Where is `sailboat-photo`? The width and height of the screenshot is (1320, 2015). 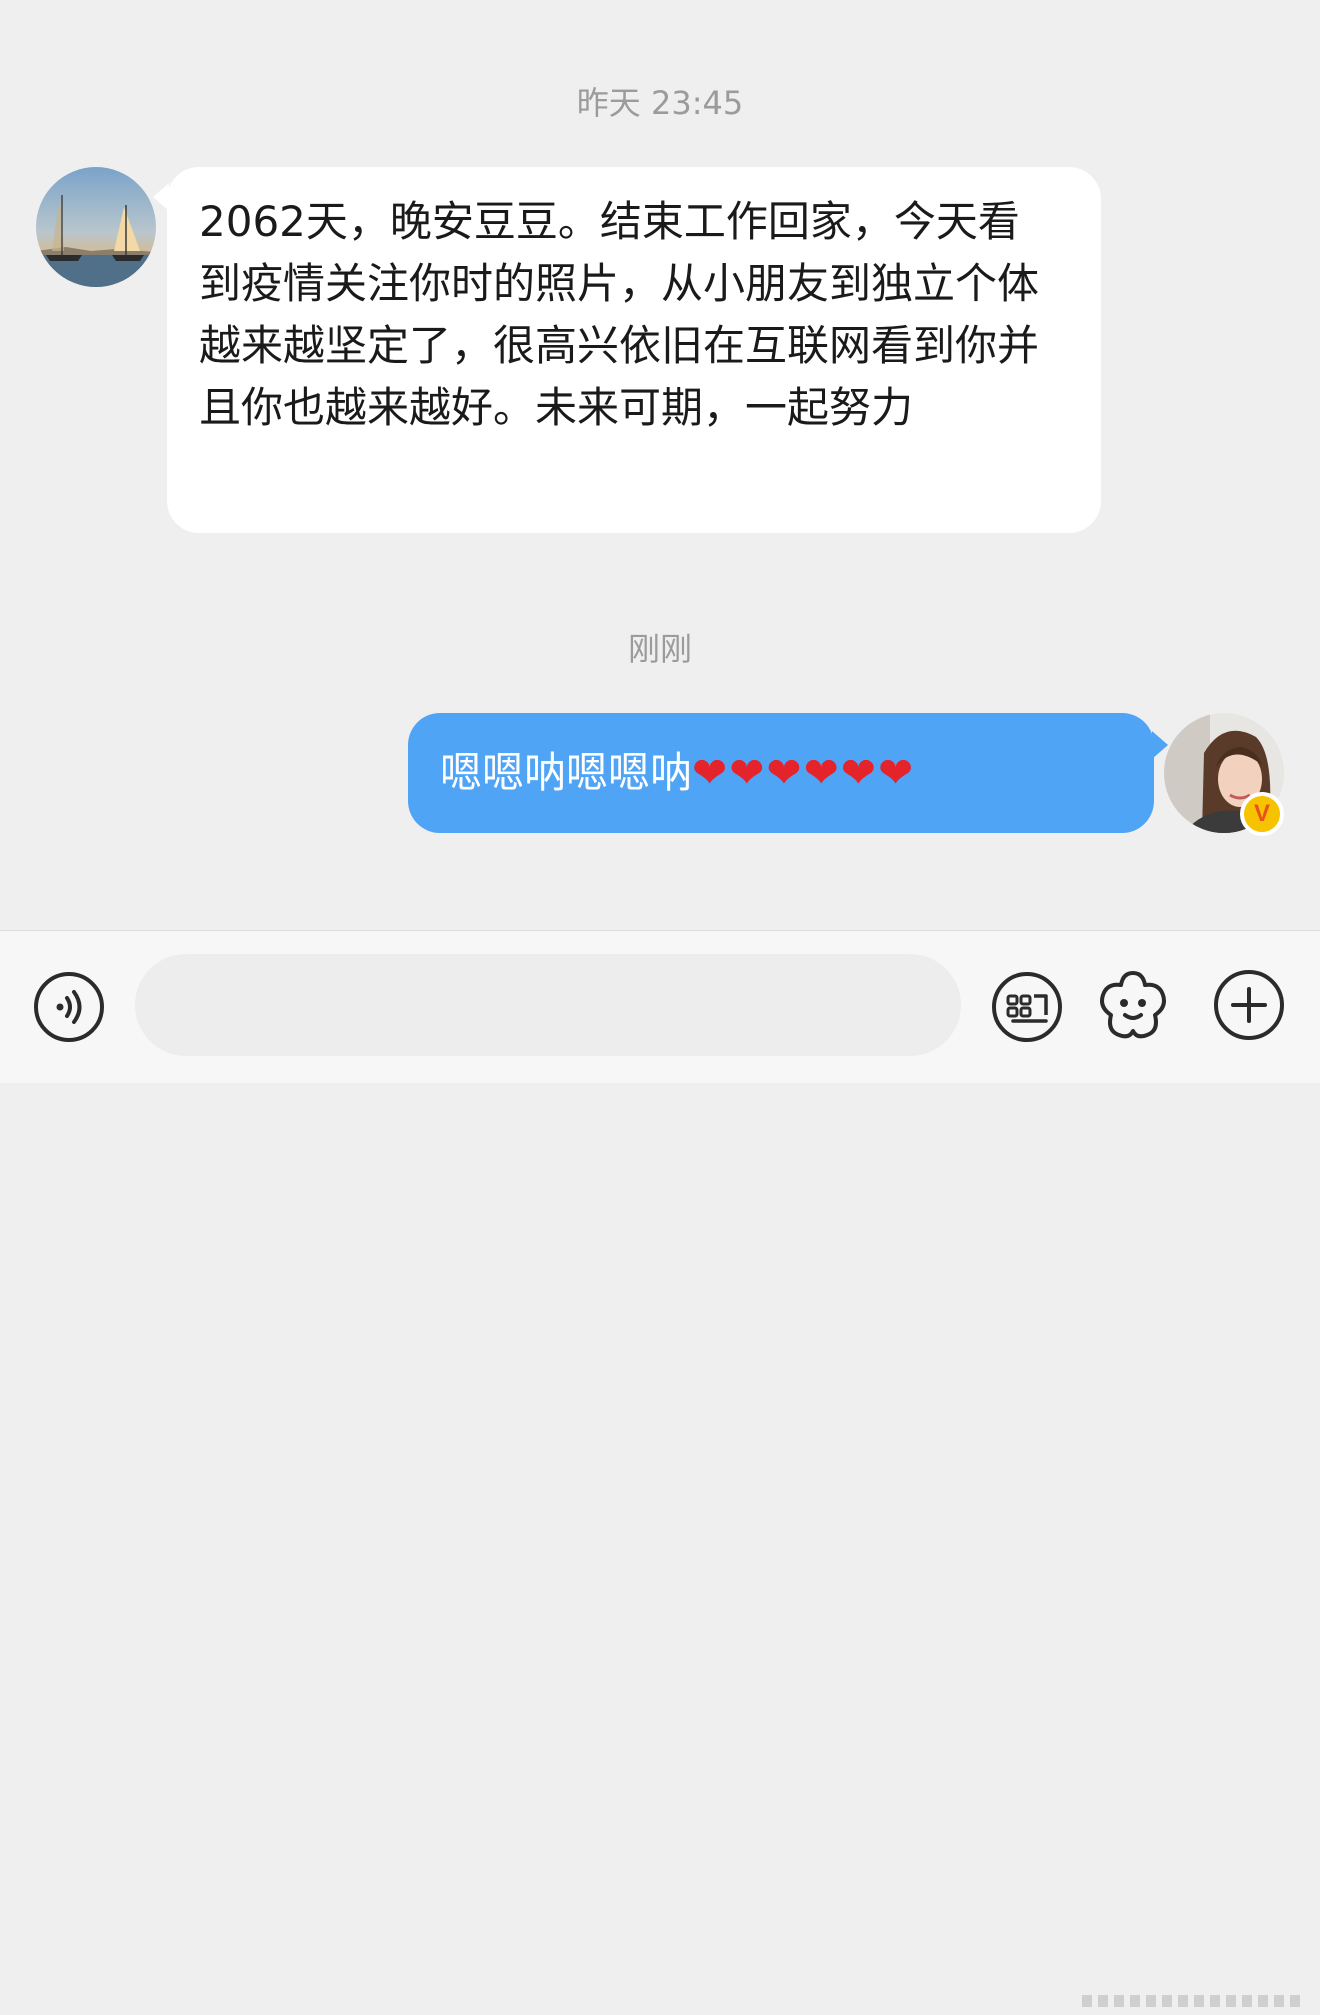
sailboat-photo is located at coordinates (96, 227).